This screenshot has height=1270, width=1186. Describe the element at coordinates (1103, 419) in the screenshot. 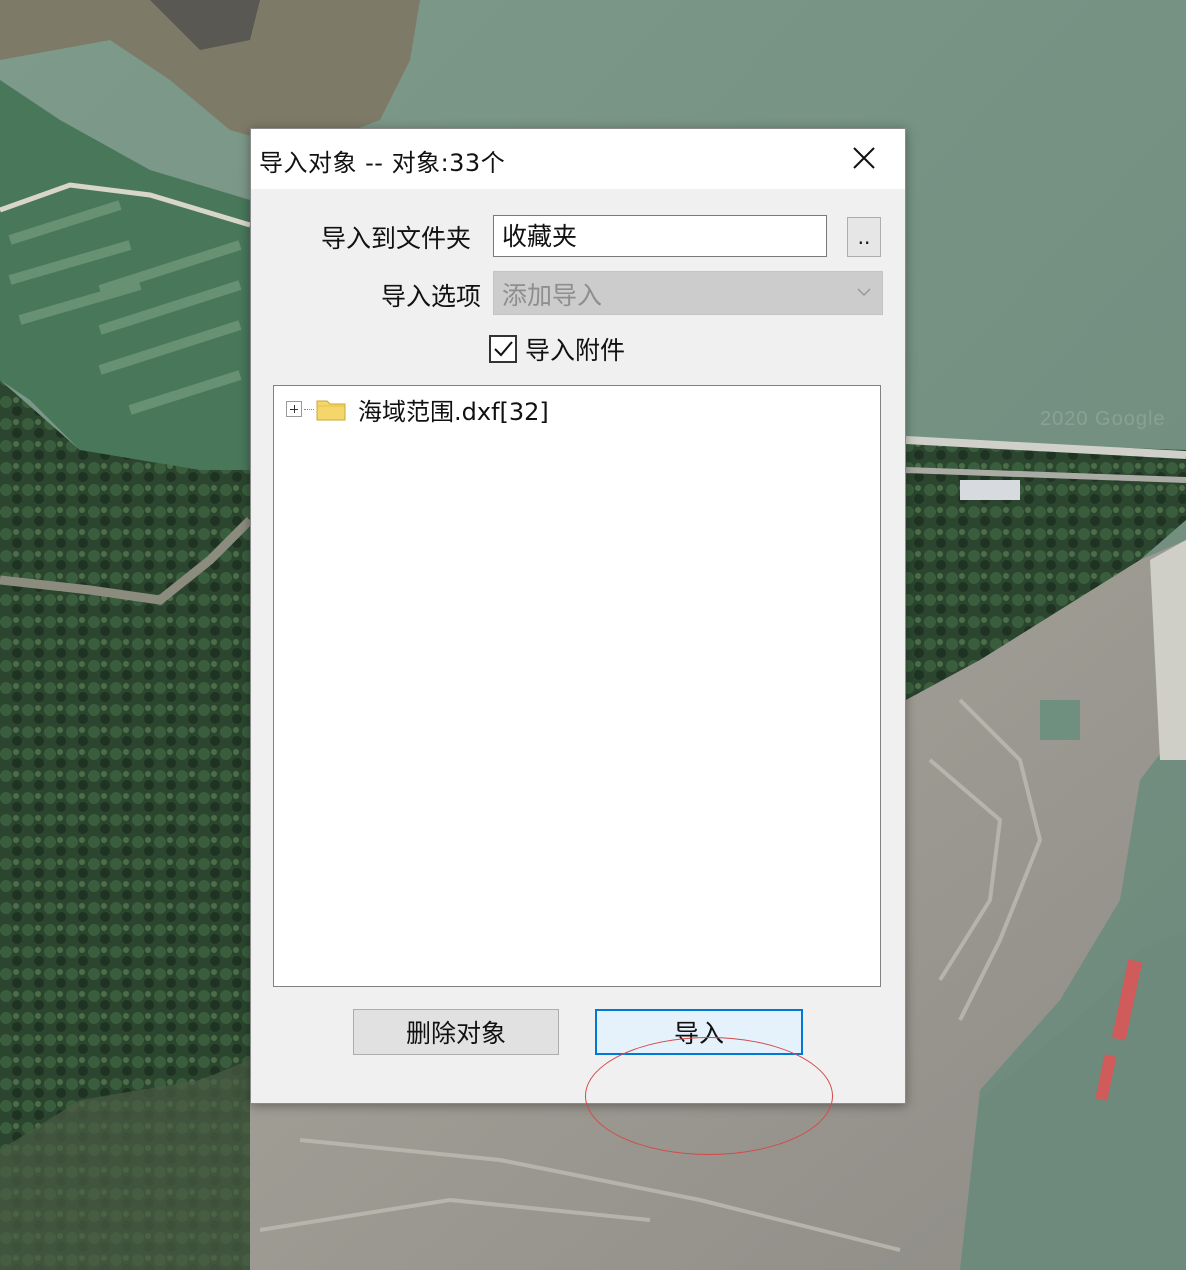

I see `map-watermark: 2020 Google` at that location.